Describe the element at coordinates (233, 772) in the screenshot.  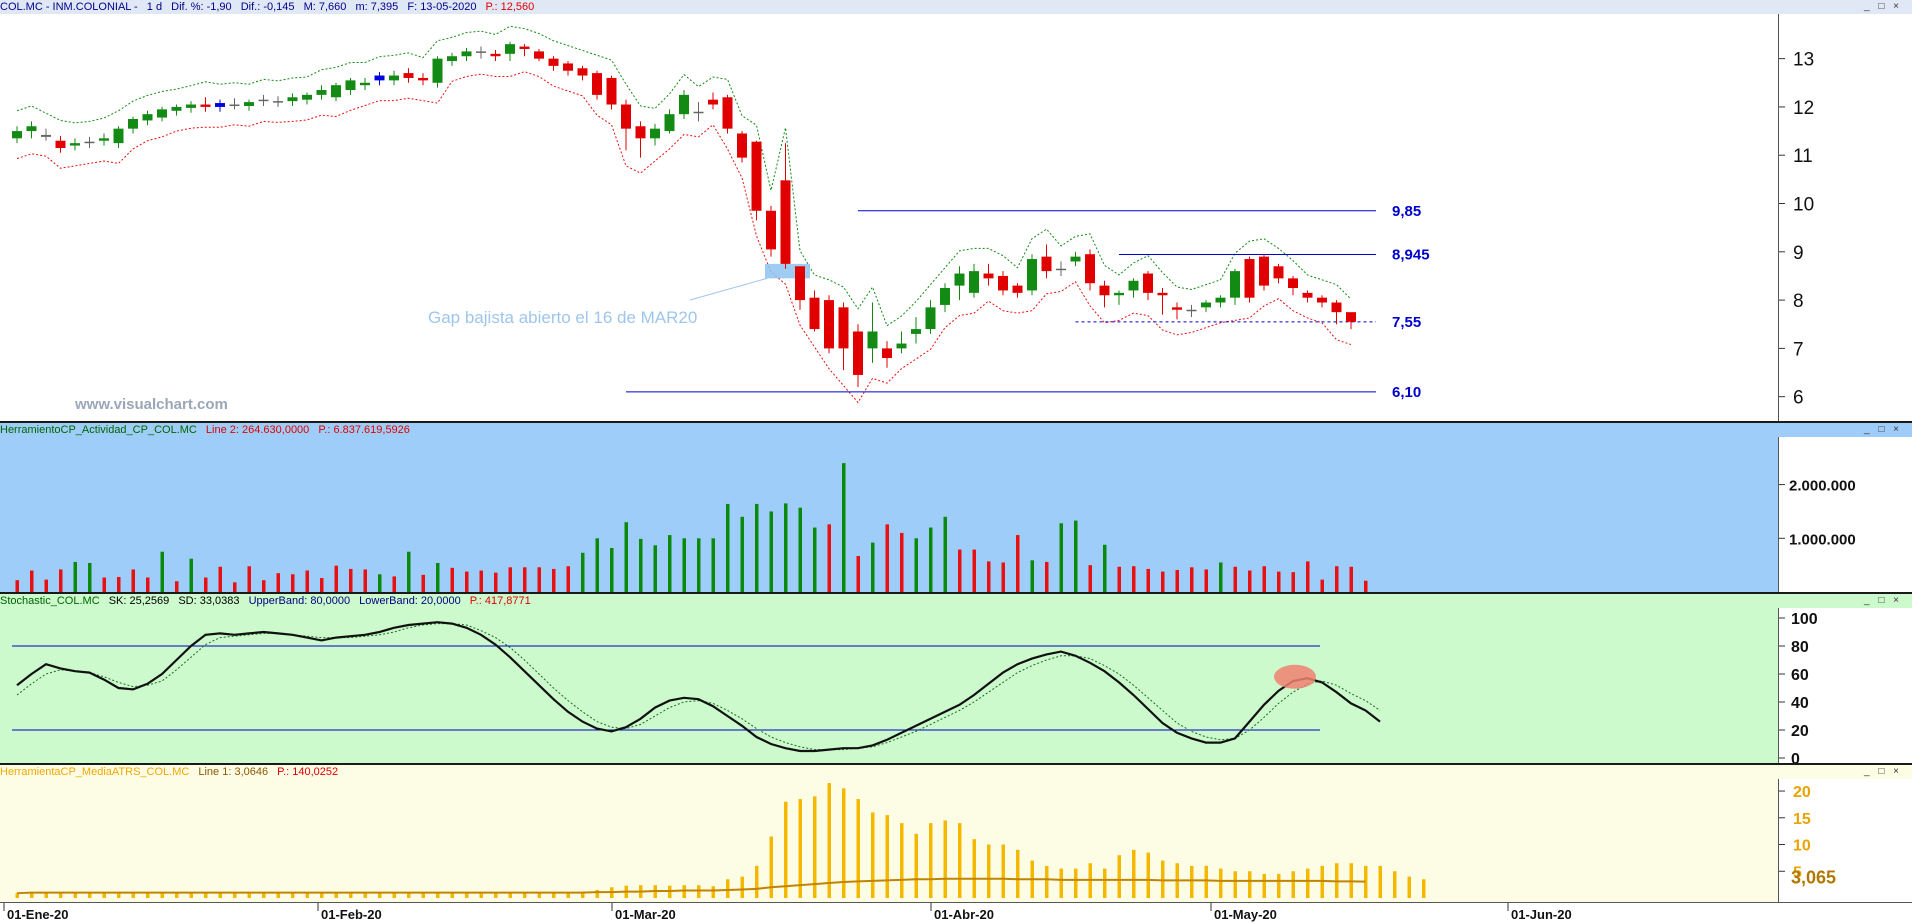
I see `atr-line-label: Line 1: 3,0646` at that location.